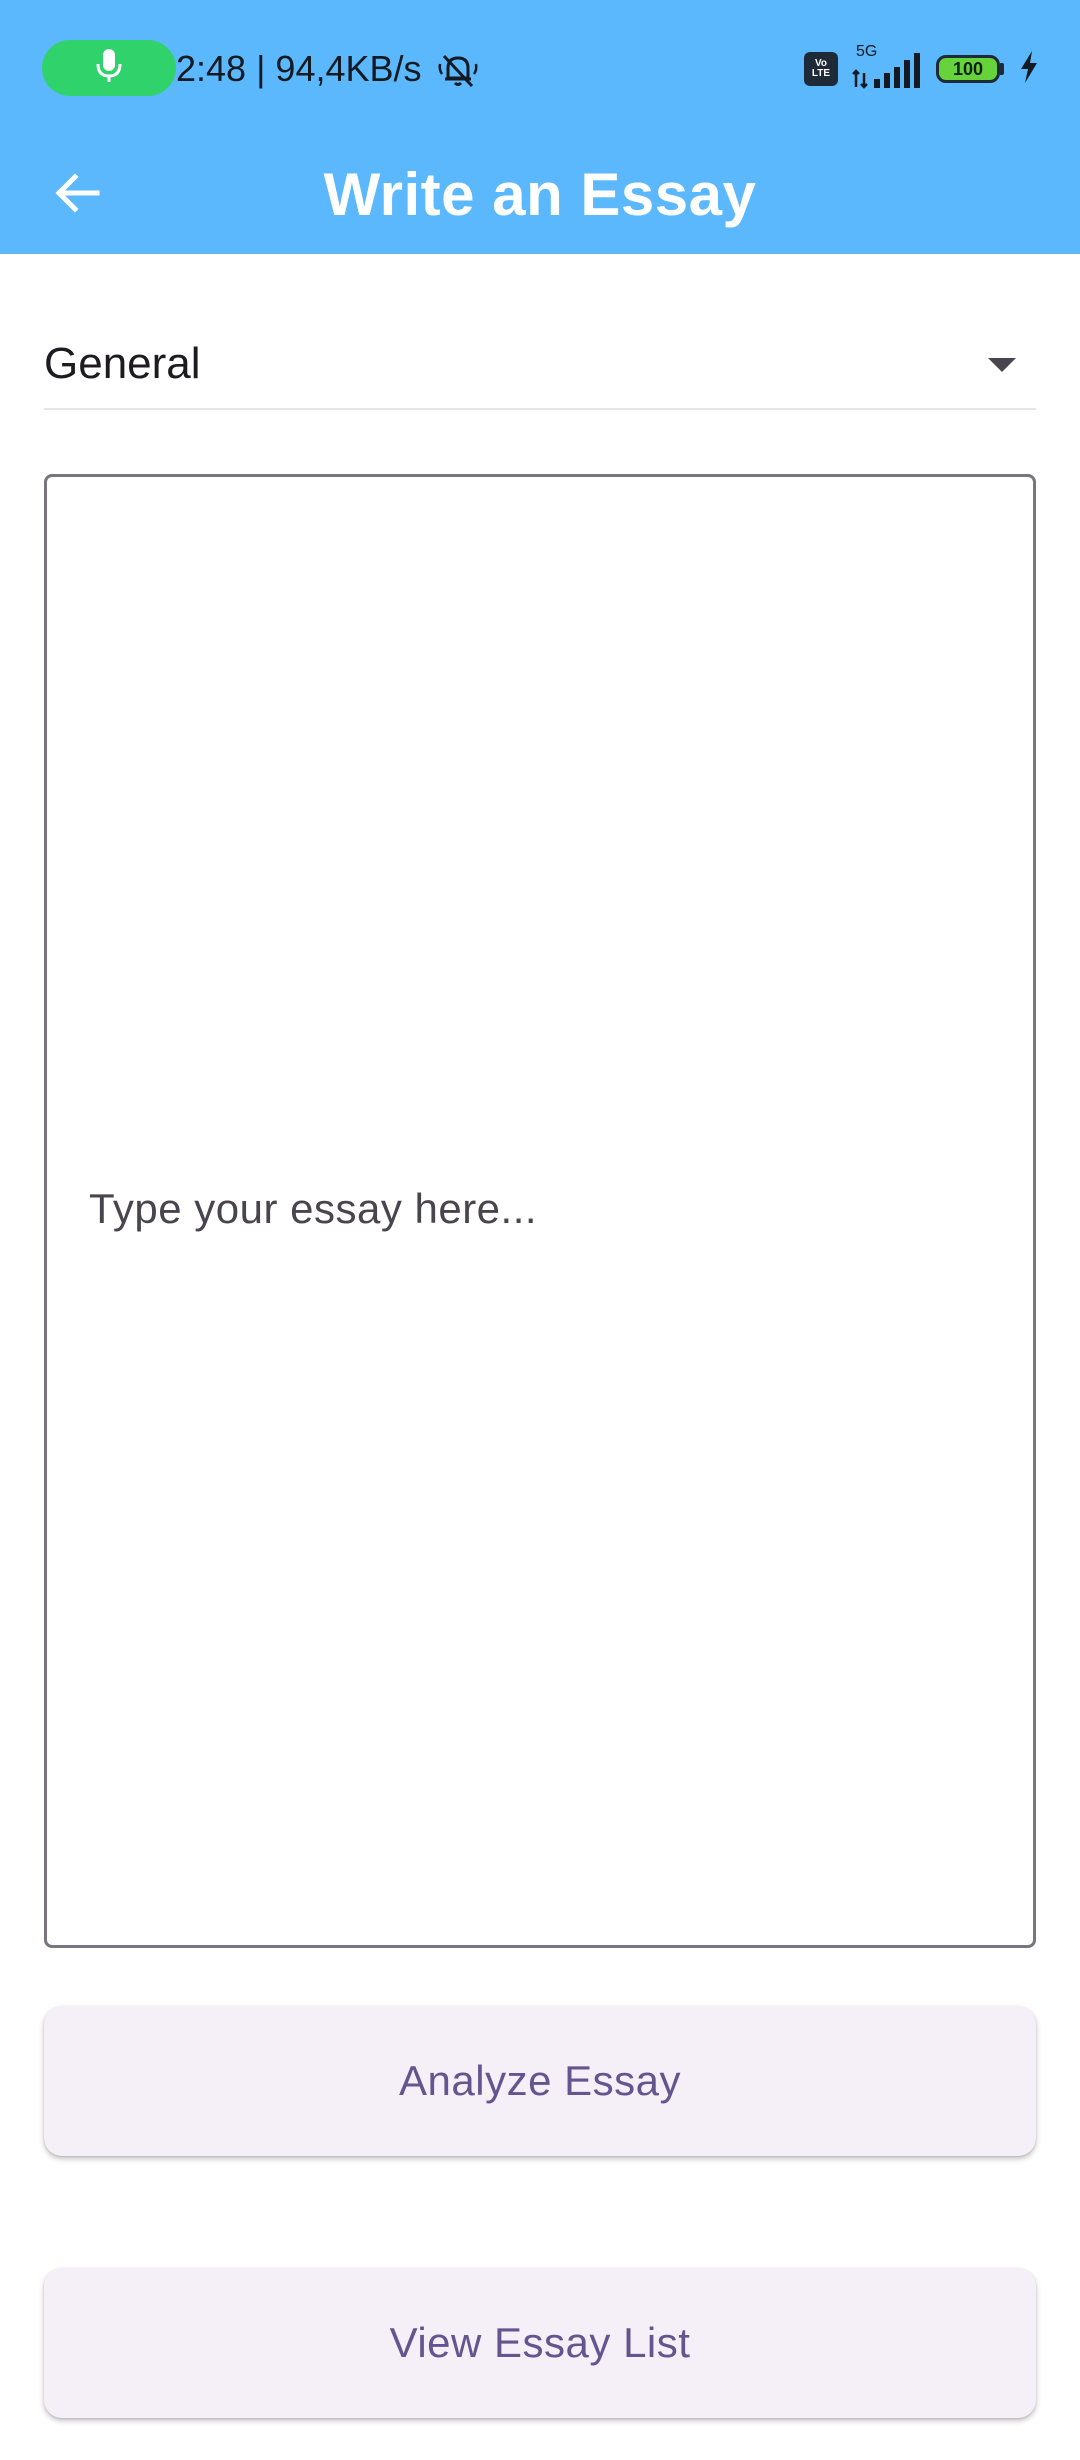  I want to click on status-indicators: Vo LTE 5G 100, so click(922, 68).